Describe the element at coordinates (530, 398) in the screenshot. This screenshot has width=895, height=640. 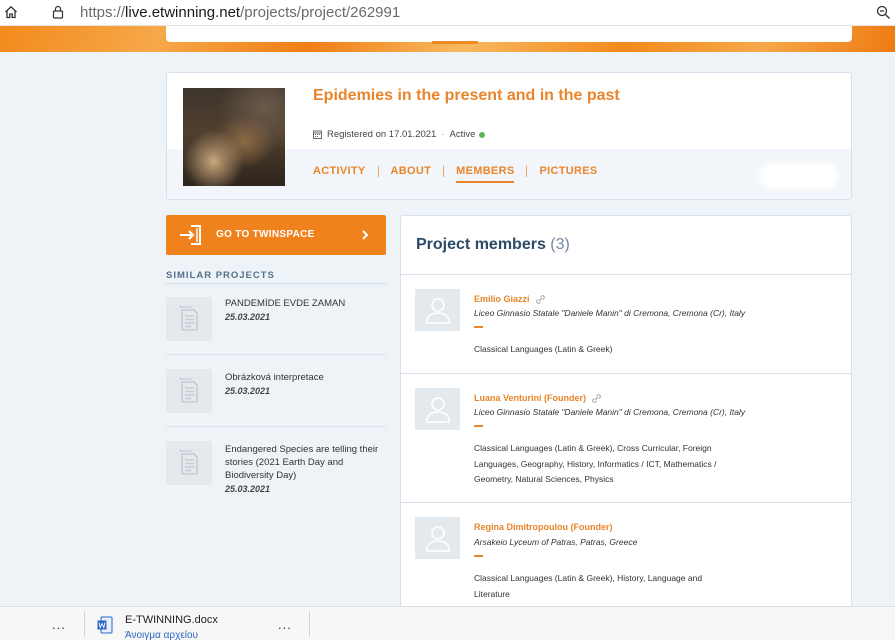
I see `member-name: Luana Venturini (Founder)` at that location.